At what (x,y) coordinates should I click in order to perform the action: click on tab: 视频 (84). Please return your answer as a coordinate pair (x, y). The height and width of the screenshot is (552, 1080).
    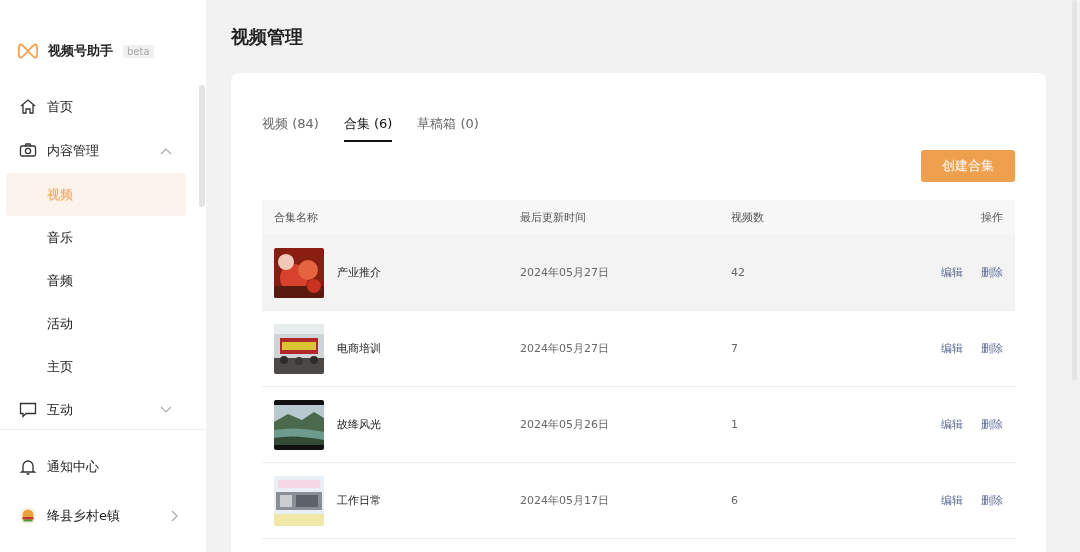
    Looking at the image, I should click on (290, 128).